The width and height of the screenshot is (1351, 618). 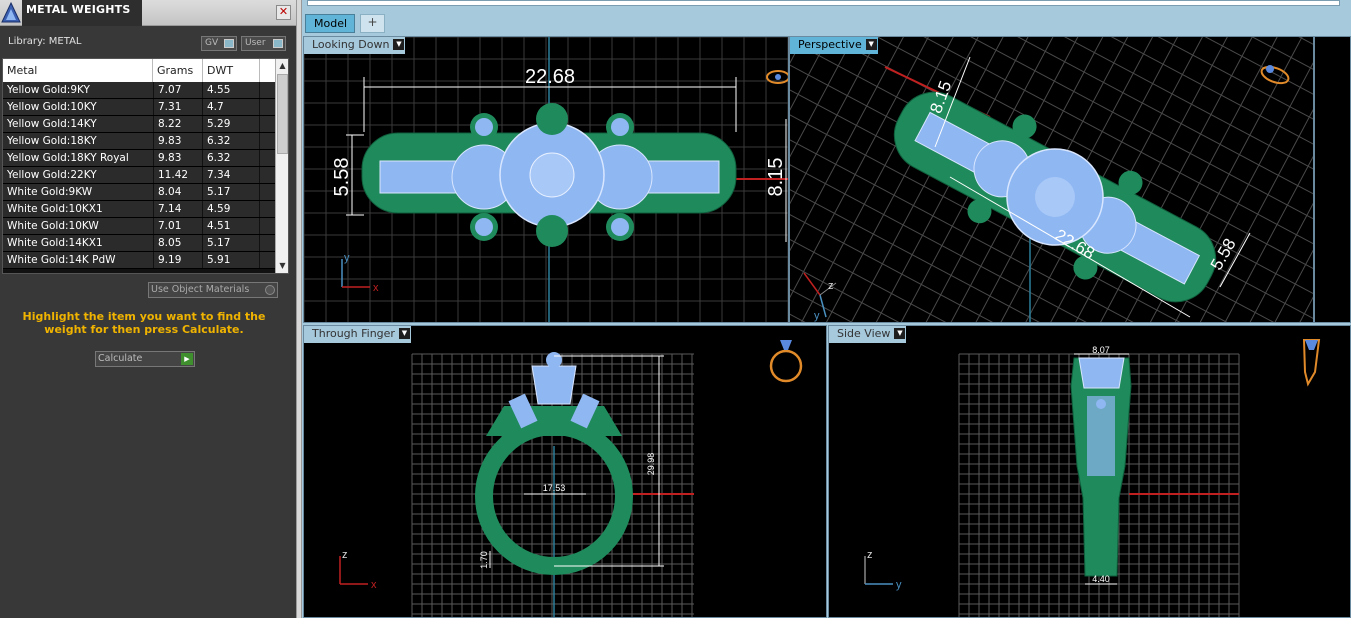 What do you see at coordinates (229, 43) in the screenshot?
I see `gv-checkbox` at bounding box center [229, 43].